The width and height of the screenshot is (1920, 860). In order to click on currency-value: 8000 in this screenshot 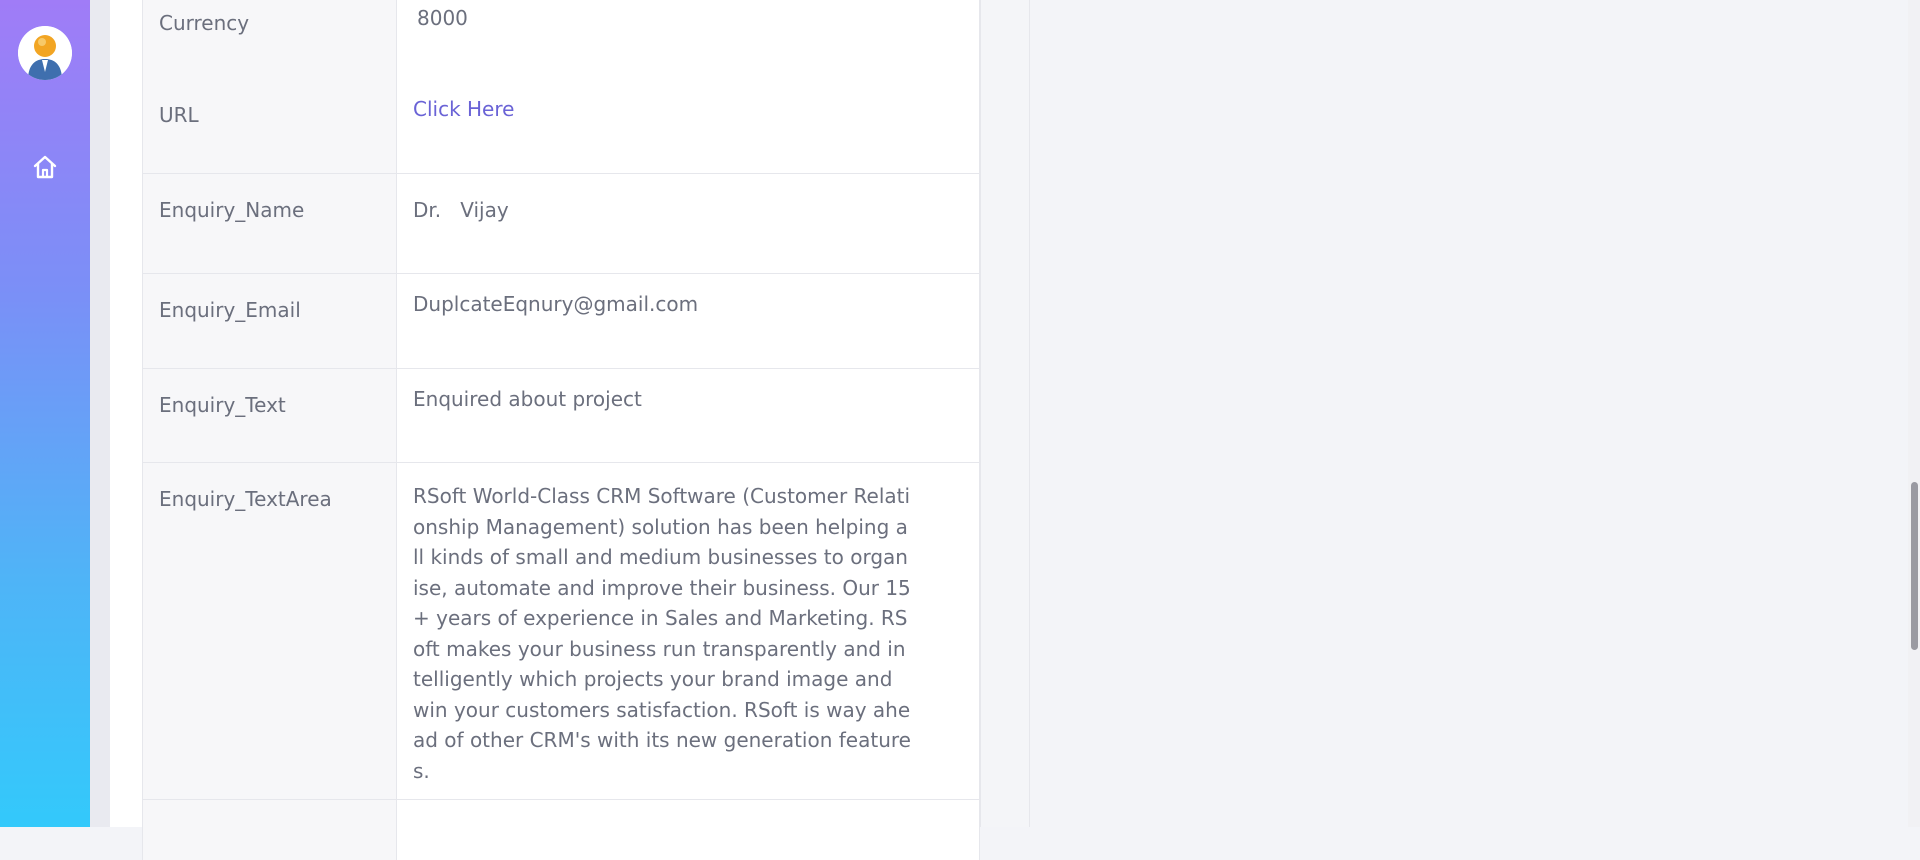, I will do `click(442, 18)`.